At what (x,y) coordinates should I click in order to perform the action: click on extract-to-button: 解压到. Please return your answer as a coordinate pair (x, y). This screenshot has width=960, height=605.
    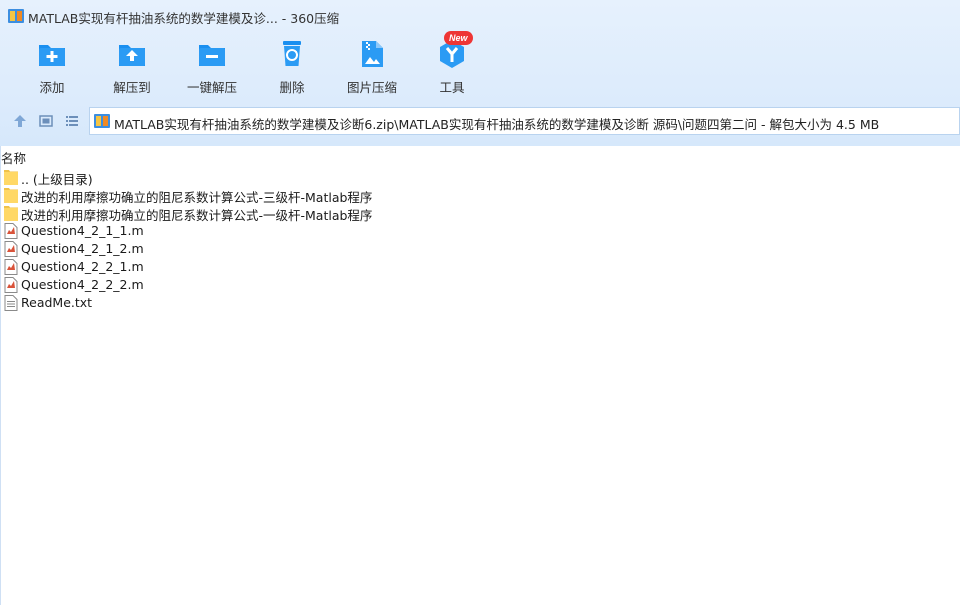
    Looking at the image, I should click on (132, 67).